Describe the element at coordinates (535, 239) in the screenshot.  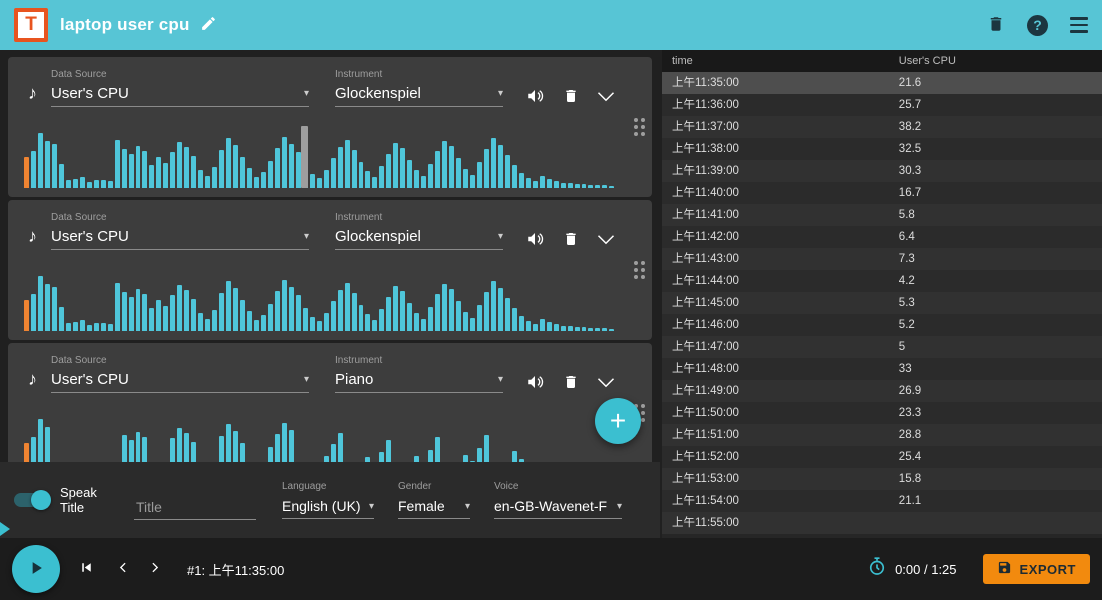
I see `volume-icon` at that location.